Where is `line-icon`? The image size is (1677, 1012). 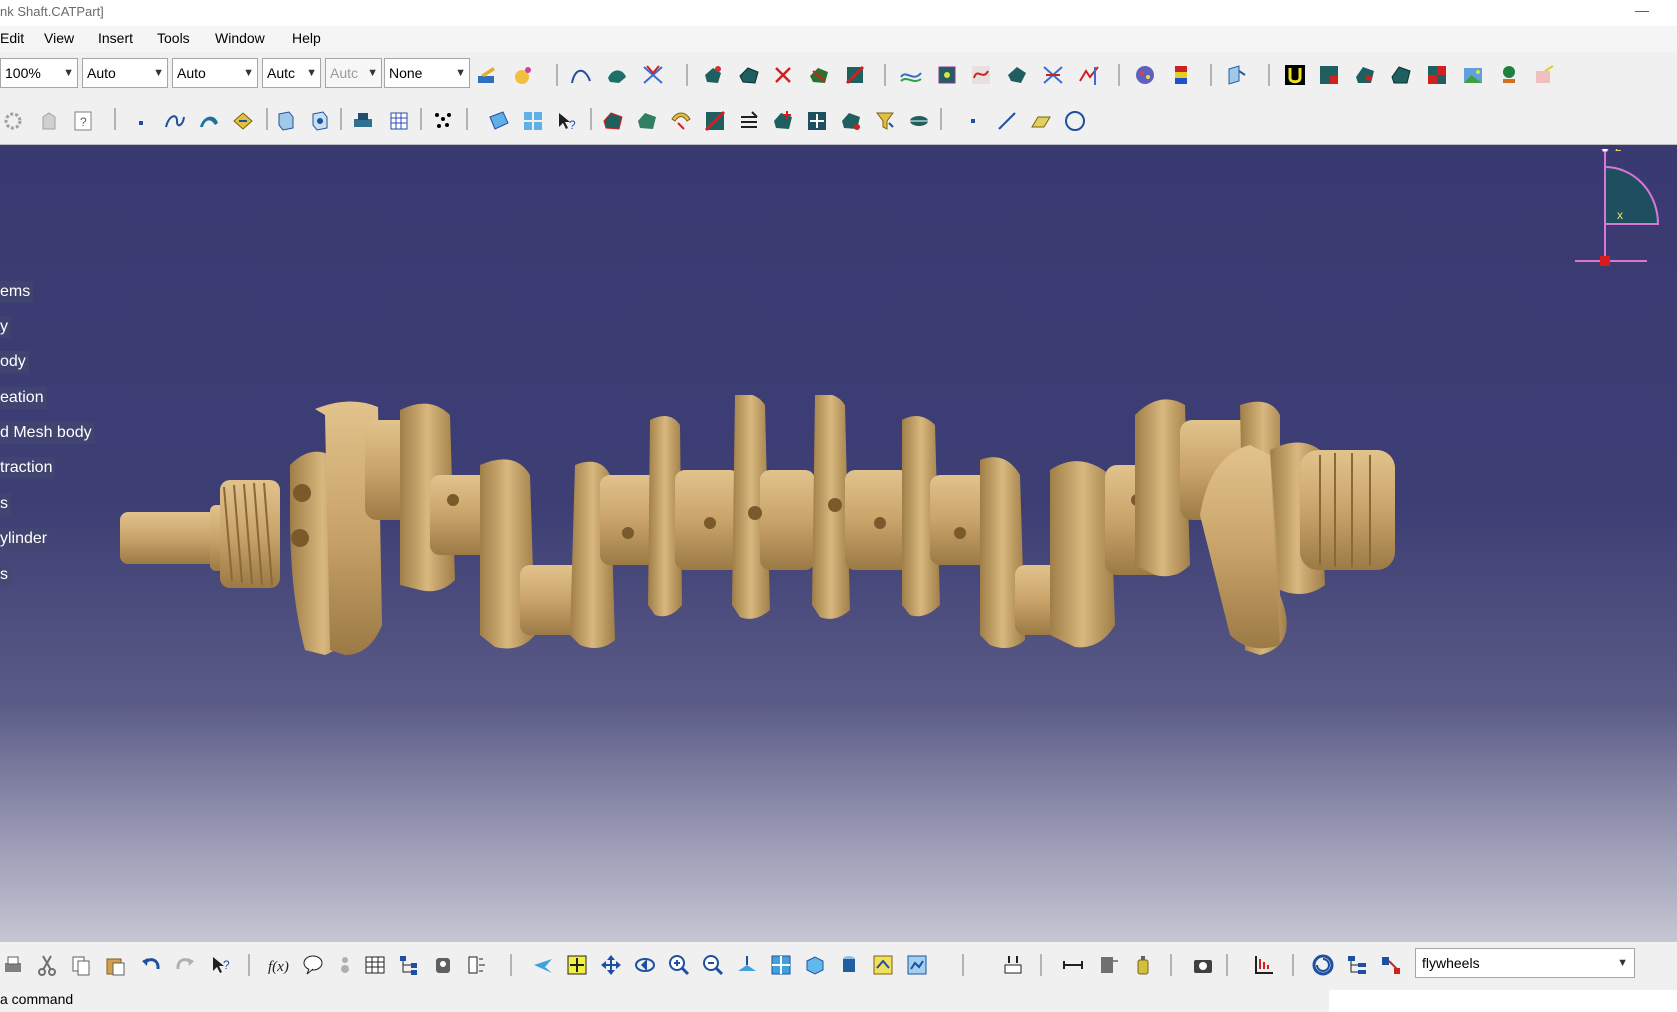
line-icon is located at coordinates (1007, 121).